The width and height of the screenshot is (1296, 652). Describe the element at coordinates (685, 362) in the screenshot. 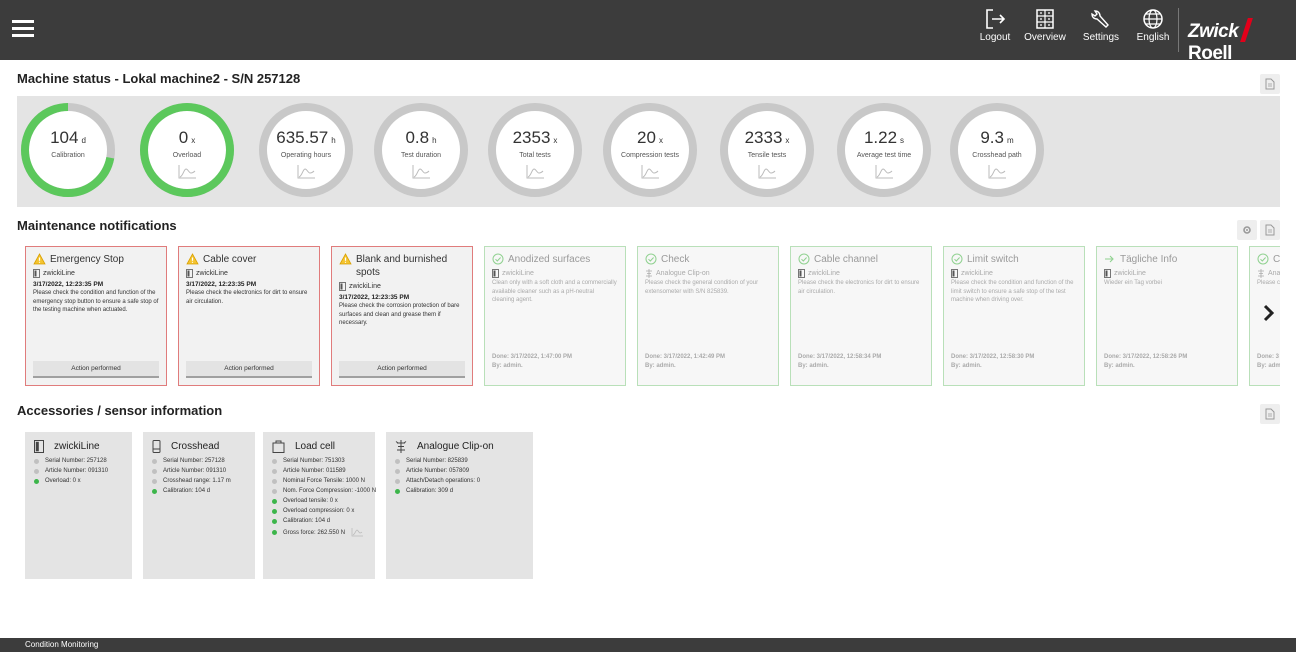

I see `card-done-info: Done: 3/17/2022, 1:42:49 PM By: admin.` at that location.